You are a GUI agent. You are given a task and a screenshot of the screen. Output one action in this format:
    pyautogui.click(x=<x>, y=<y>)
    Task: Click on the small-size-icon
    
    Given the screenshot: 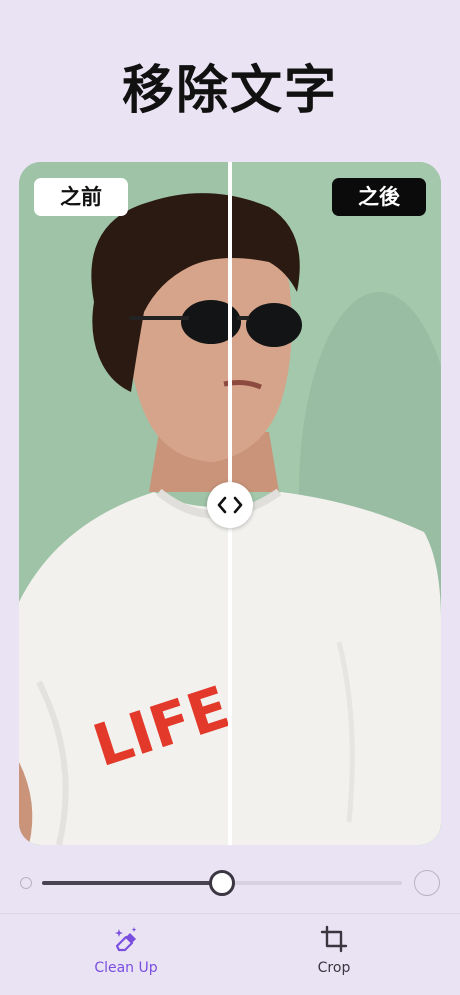 What is the action you would take?
    pyautogui.click(x=26, y=883)
    